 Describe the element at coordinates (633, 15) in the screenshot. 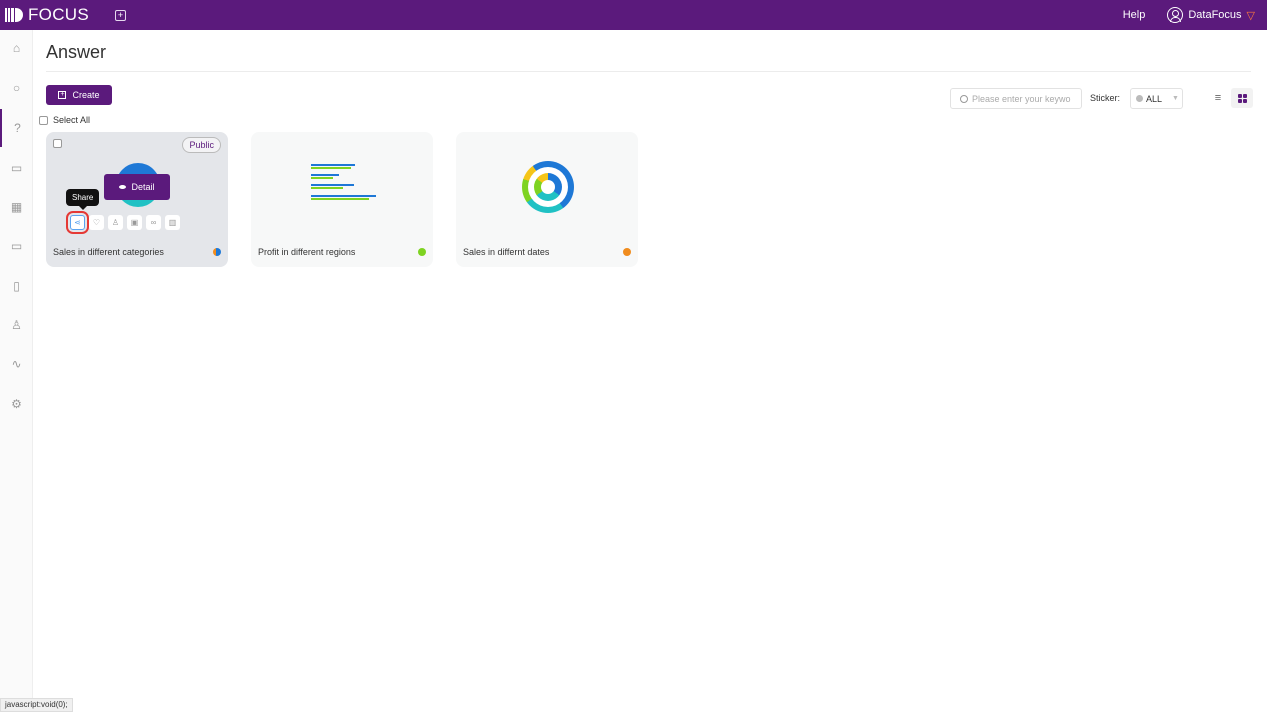

I see `top-bar: FOCUS + Help DataFocus ▽` at that location.